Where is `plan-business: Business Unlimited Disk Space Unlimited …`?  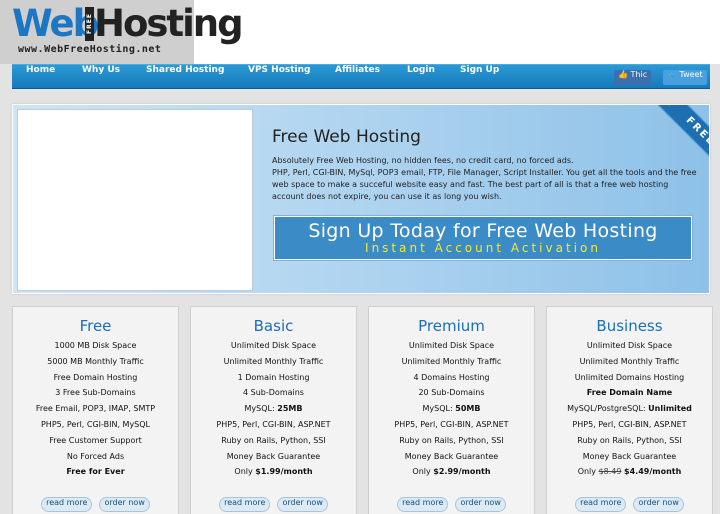 plan-business: Business Unlimited Disk Space Unlimited … is located at coordinates (629, 410).